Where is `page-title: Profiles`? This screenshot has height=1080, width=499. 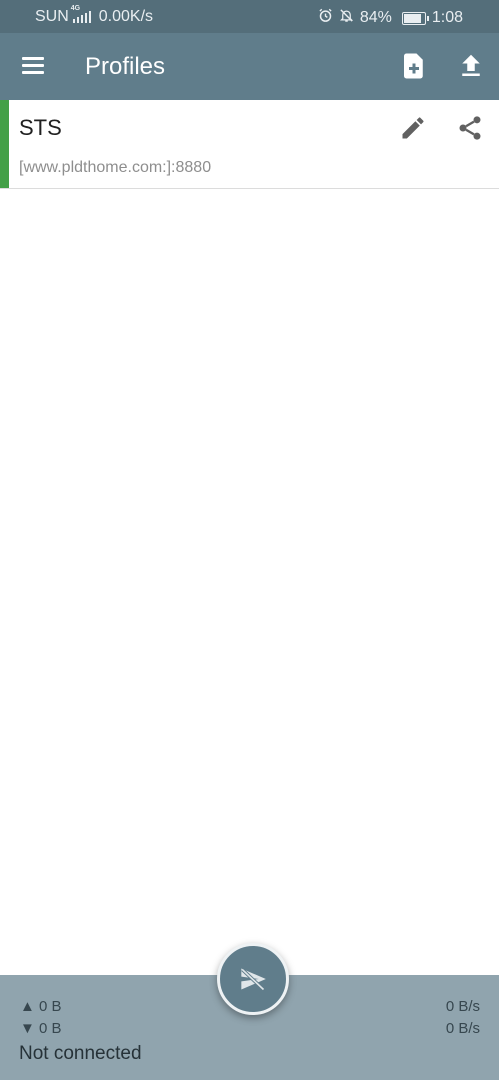 page-title: Profiles is located at coordinates (125, 66).